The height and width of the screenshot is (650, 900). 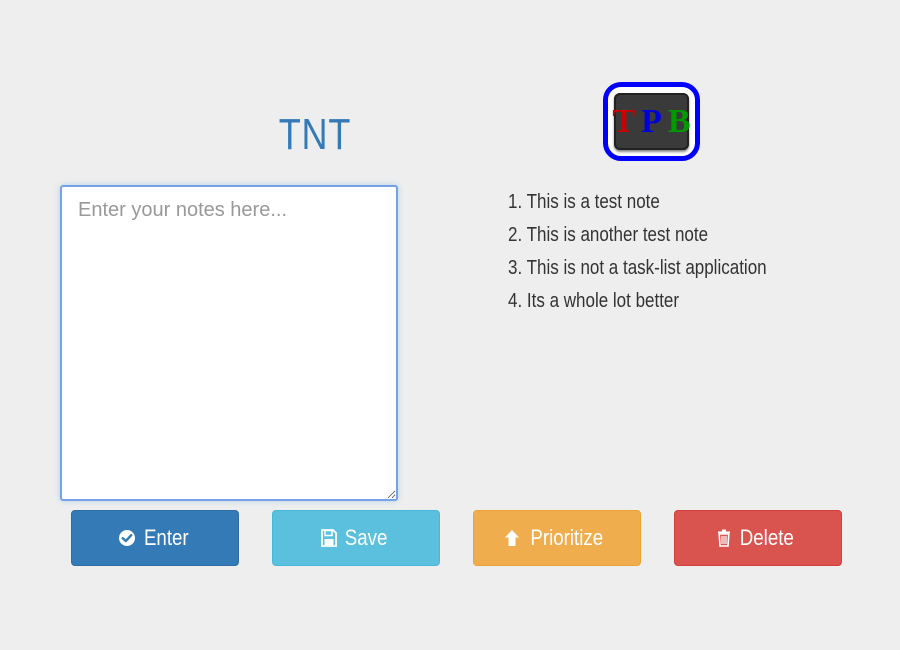 I want to click on logo-letter-t: T, so click(x=624, y=121).